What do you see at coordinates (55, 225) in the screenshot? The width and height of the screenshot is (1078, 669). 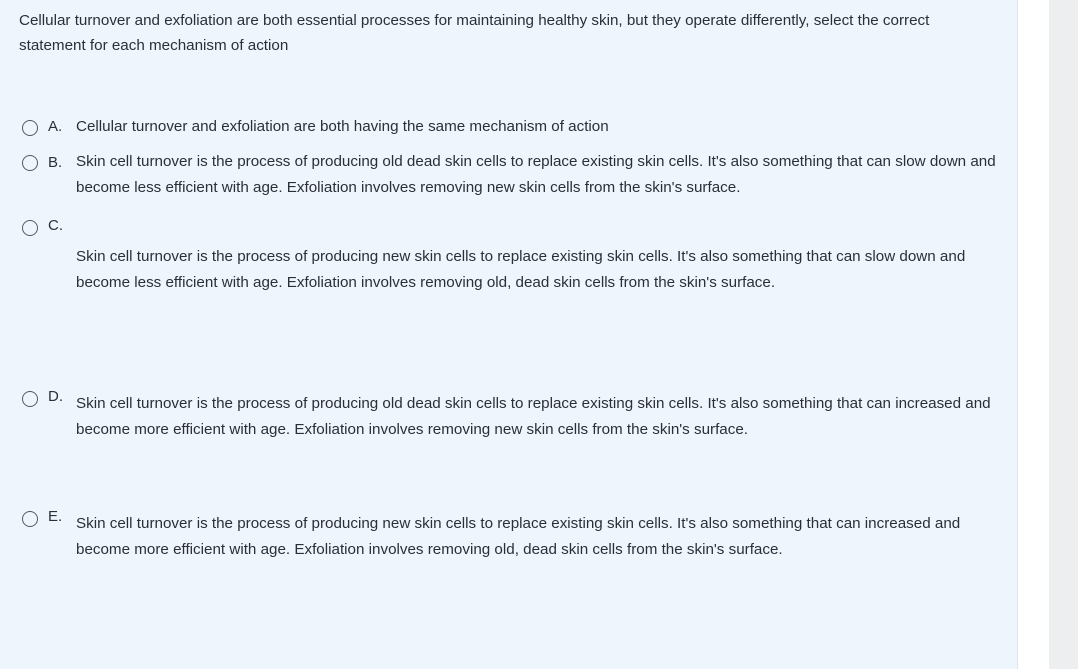 I see `option-letter-c: C.` at bounding box center [55, 225].